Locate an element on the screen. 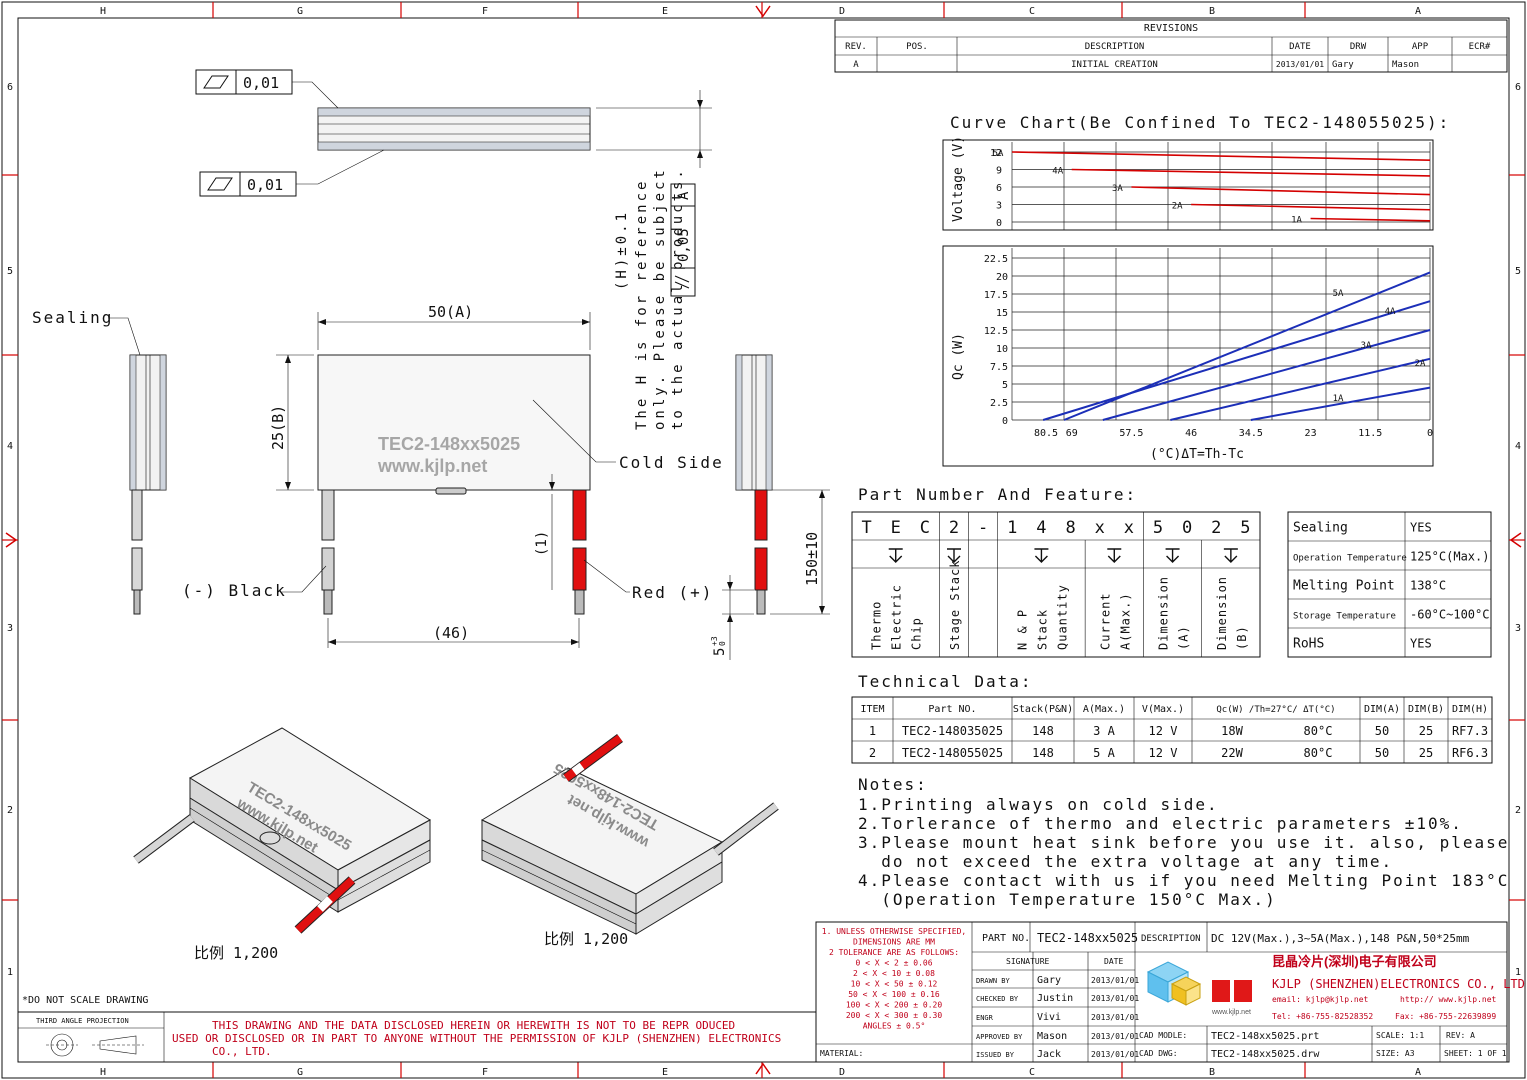 This screenshot has width=1527, height=1080. flatness-callout-bottom: 0,01 is located at coordinates (292, 173).